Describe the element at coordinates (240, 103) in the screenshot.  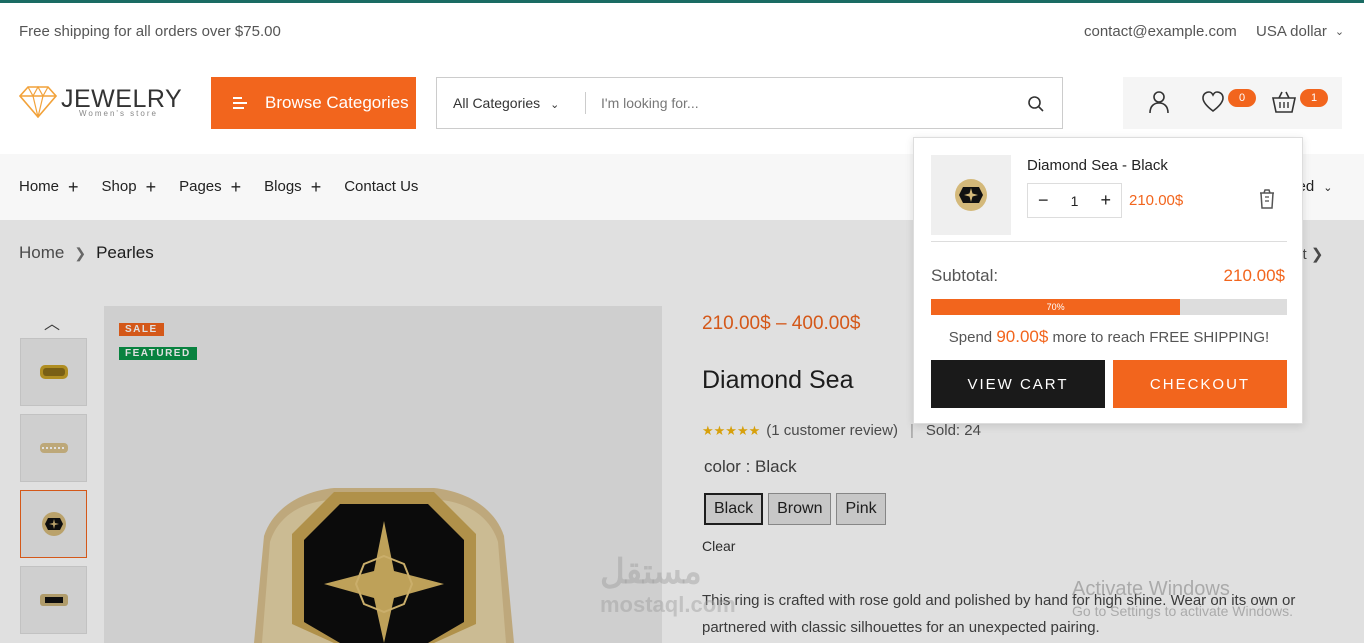
I see `menu-bars-icon` at that location.